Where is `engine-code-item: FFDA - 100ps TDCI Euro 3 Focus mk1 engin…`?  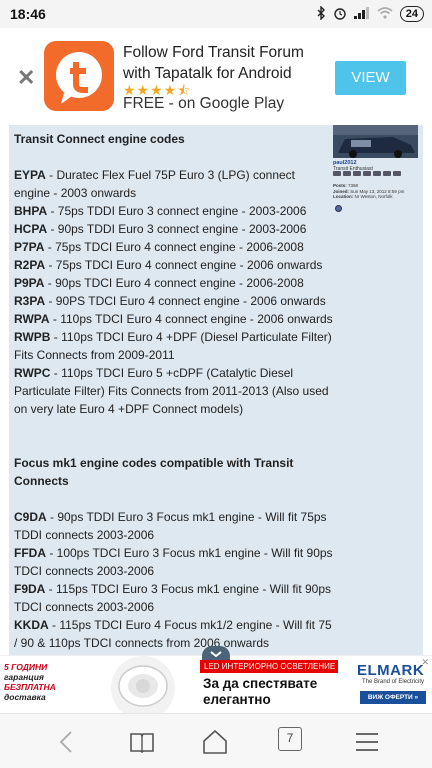
engine-code-item: FFDA - 100ps TDCI Euro 3 Focus mk1 engin… is located at coordinates (174, 562).